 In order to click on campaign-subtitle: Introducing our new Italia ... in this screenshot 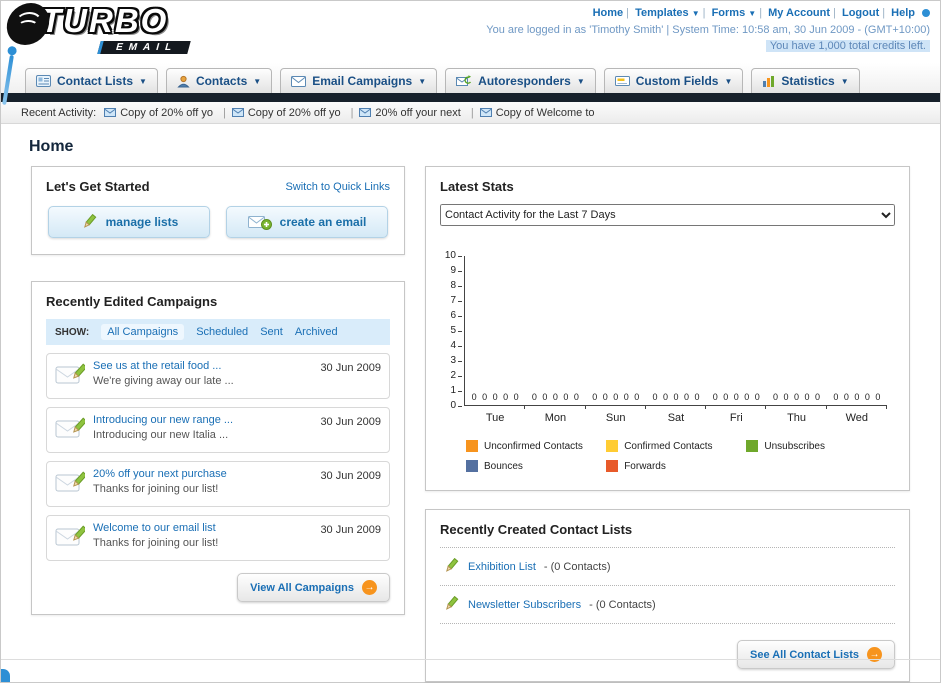, I will do `click(161, 435)`.